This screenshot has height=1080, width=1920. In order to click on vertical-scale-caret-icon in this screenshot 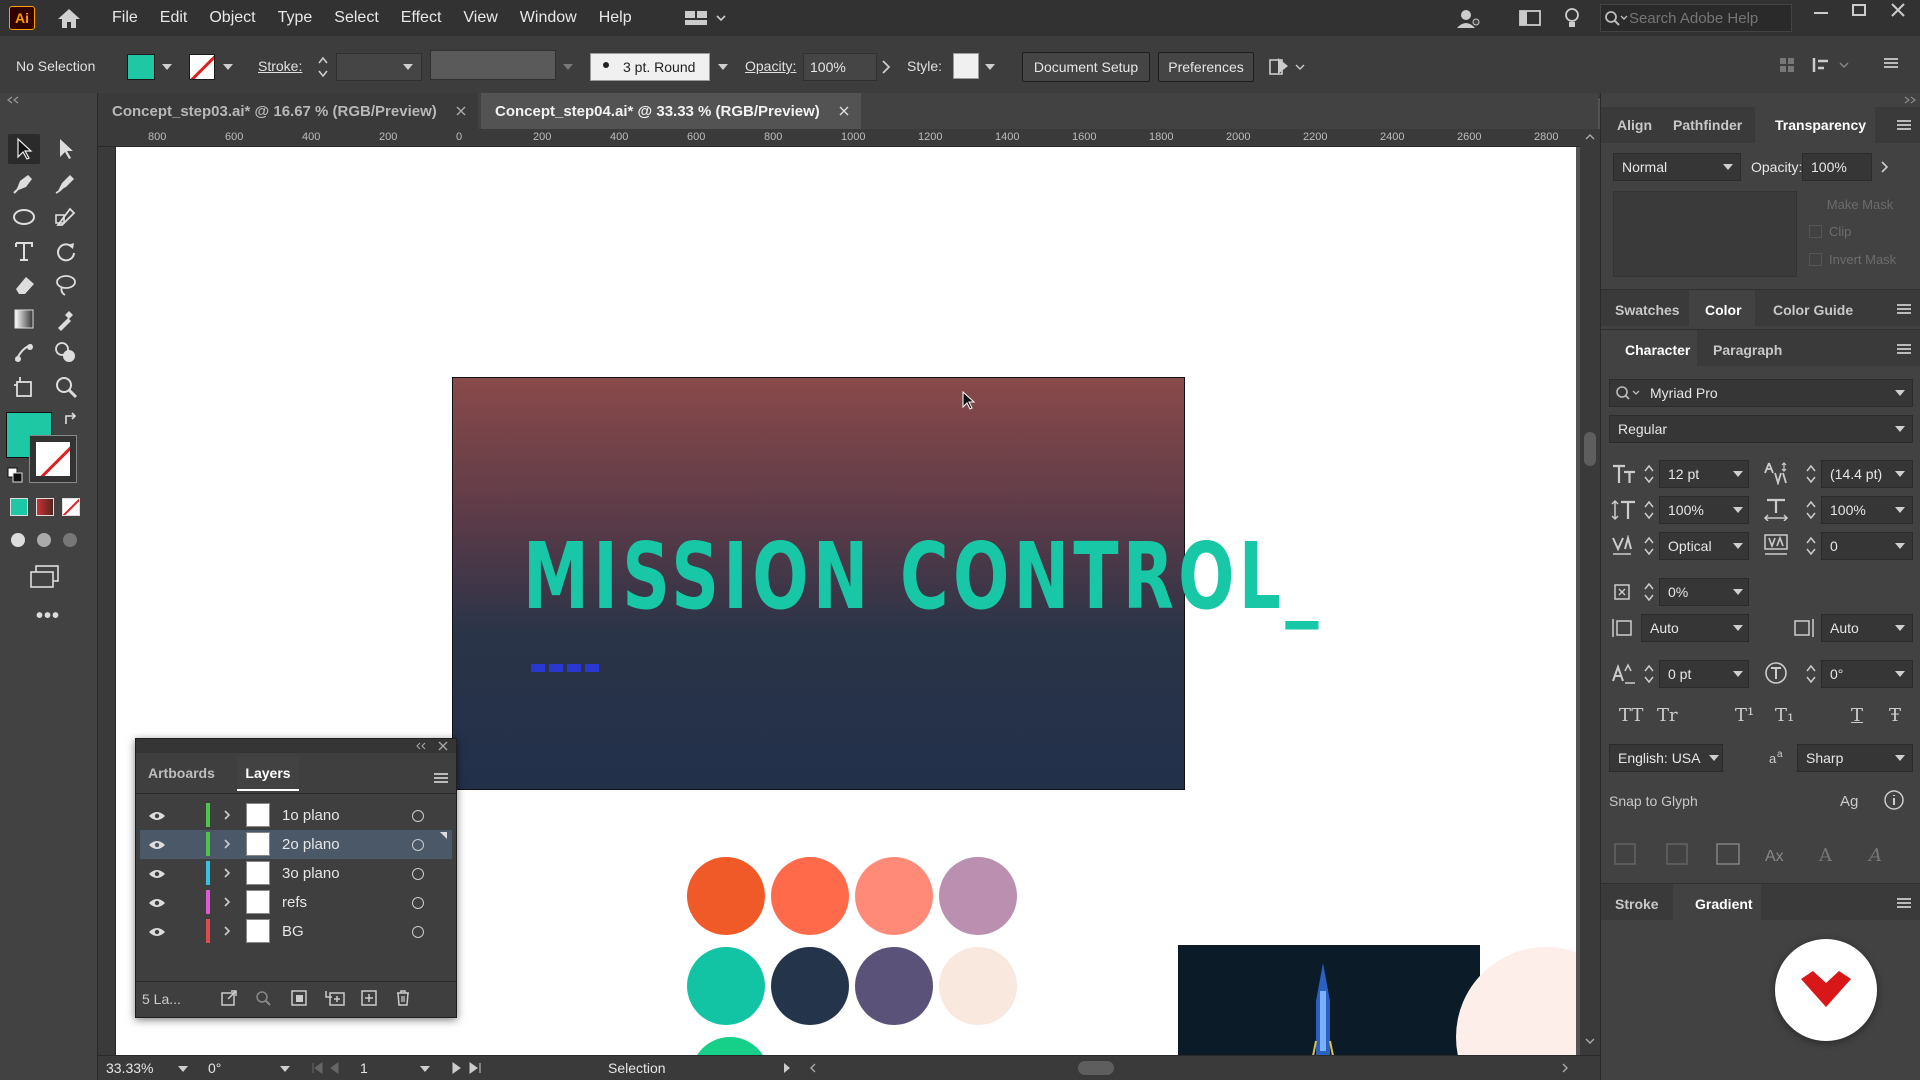, I will do `click(1738, 510)`.